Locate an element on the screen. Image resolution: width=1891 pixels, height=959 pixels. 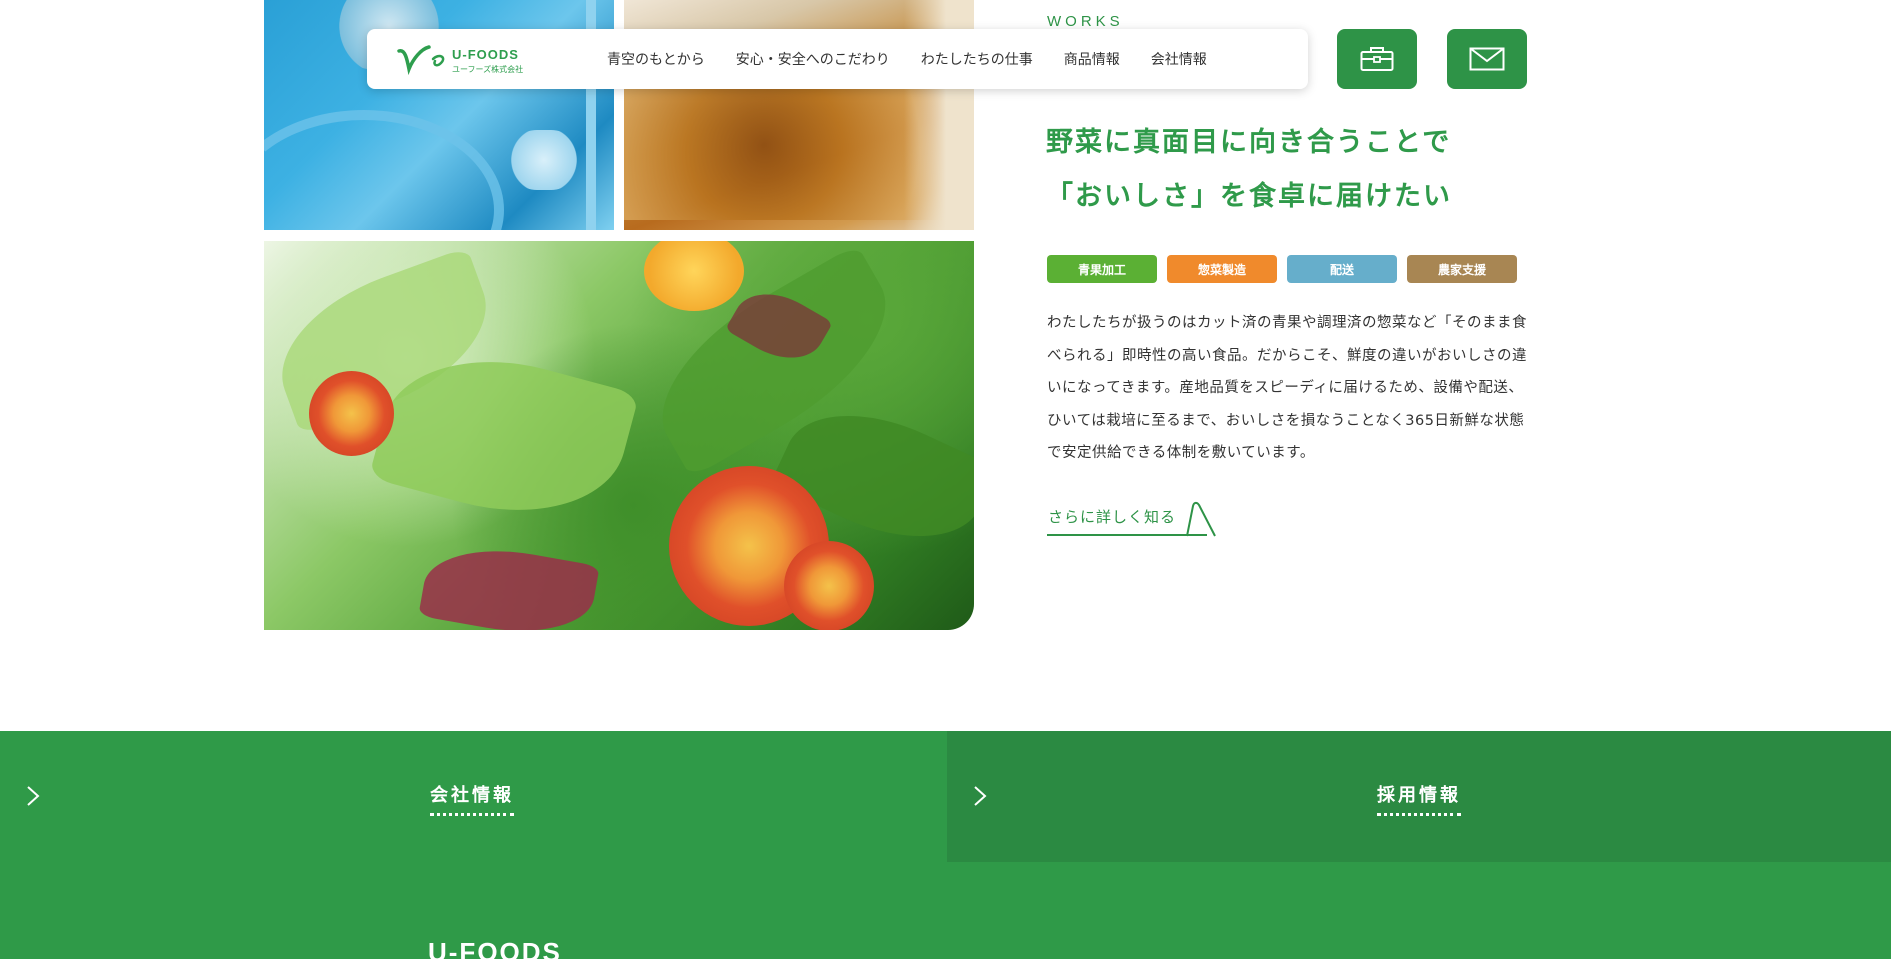
nav-item-origin: 青空のもとから is located at coordinates (656, 59).